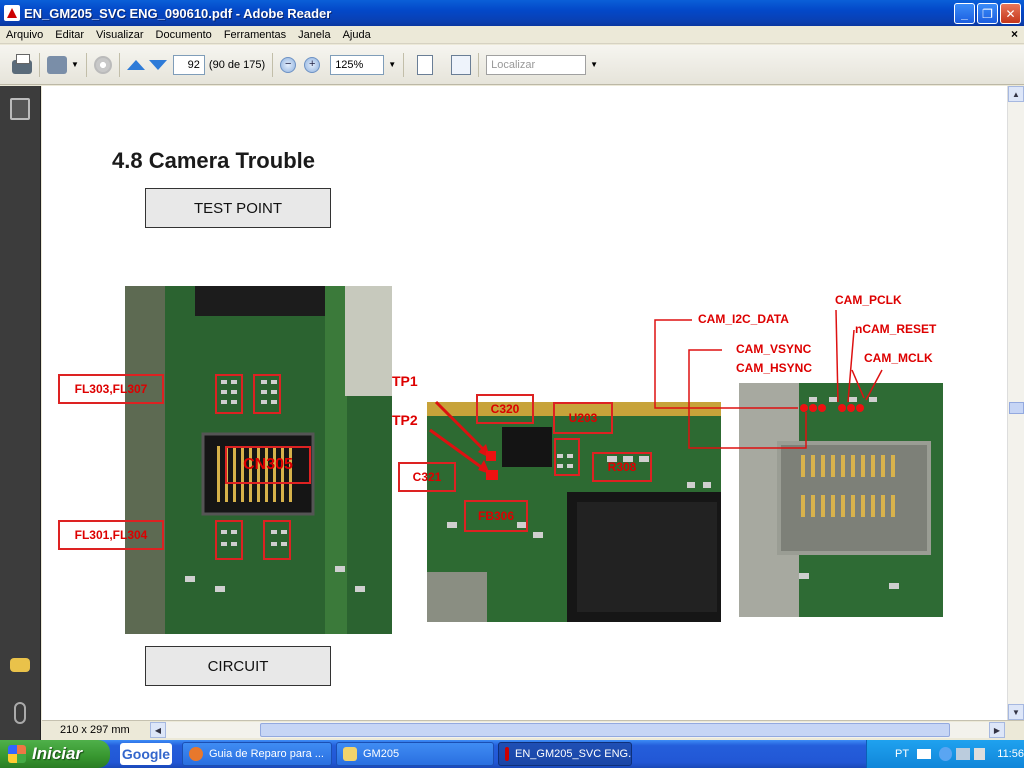 Image resolution: width=1024 pixels, height=768 pixels. I want to click on keyboard-icon, so click(924, 754).